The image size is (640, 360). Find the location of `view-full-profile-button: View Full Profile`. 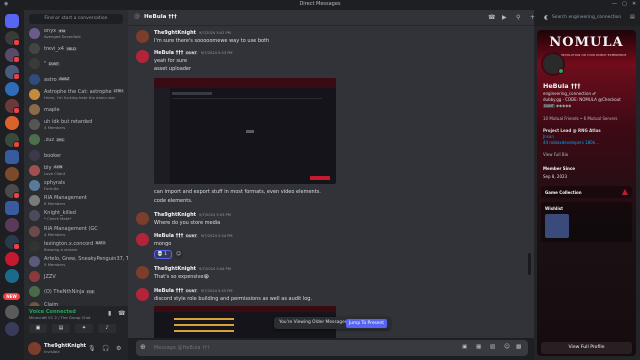

view-full-profile-button: View Full Profile is located at coordinates (586, 348).